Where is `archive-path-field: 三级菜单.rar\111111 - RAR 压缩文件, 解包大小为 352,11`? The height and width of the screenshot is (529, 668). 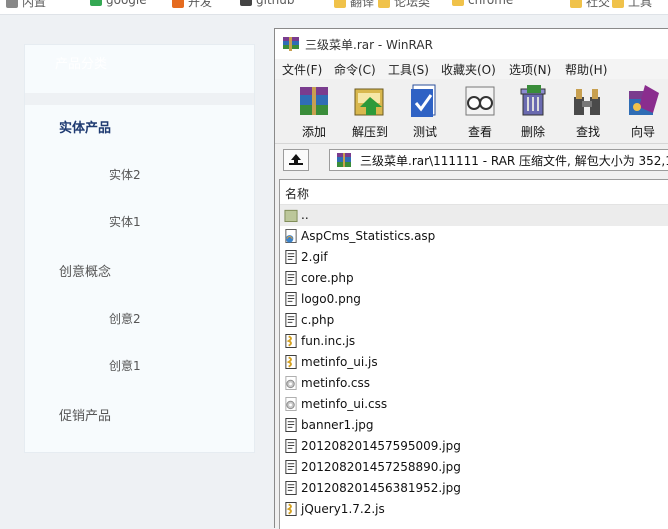
archive-path-field: 三级菜单.rar\111111 - RAR 压缩文件, 解包大小为 352,11 is located at coordinates (498, 160).